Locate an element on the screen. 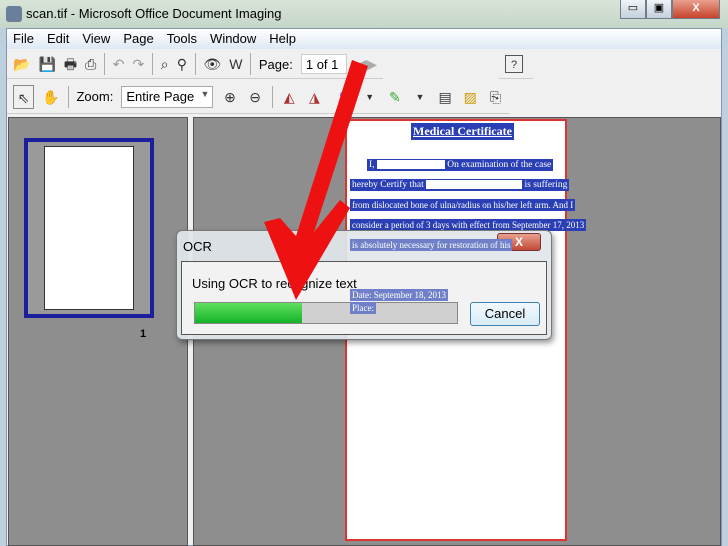  ocr-status-message: Using OCR to recognize text is located at coordinates (274, 283).